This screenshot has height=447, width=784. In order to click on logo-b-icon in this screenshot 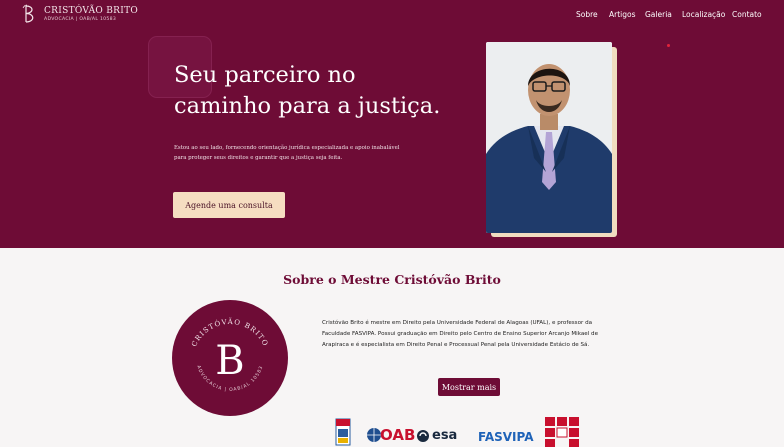, I will do `click(29, 14)`.